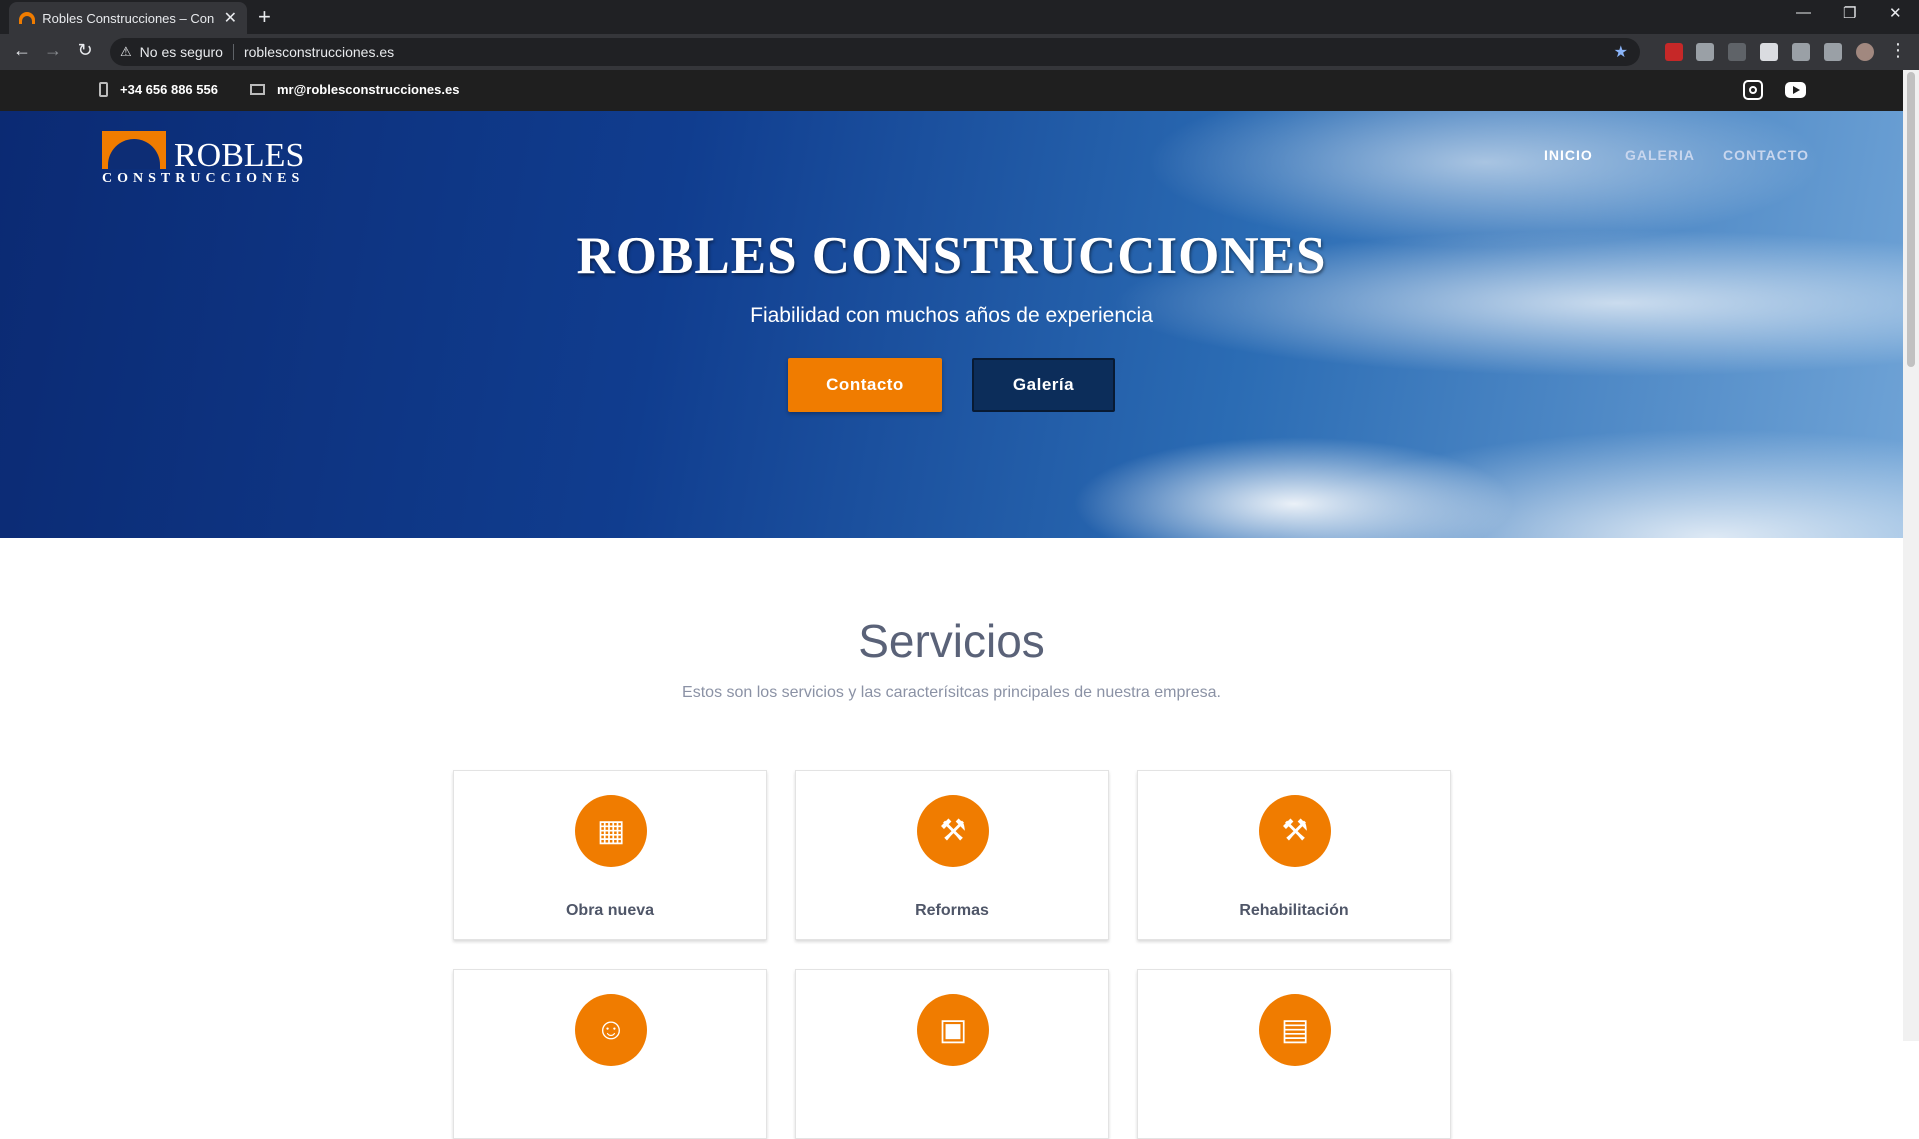  I want to click on url-text: roblesconstrucciones.es, so click(319, 52).